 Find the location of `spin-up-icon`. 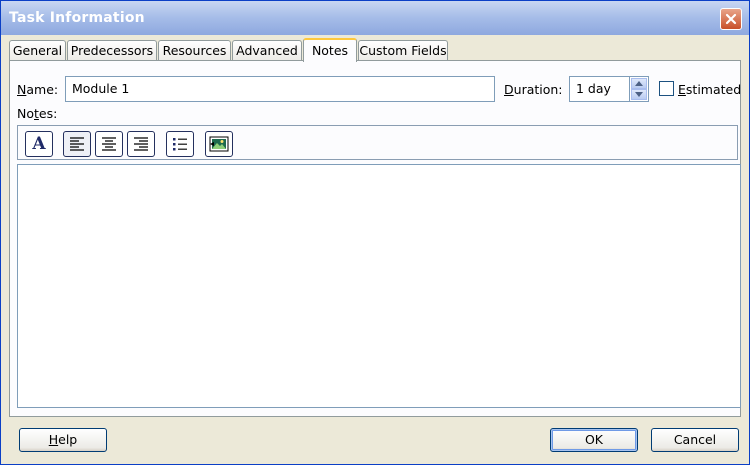

spin-up-icon is located at coordinates (639, 83).